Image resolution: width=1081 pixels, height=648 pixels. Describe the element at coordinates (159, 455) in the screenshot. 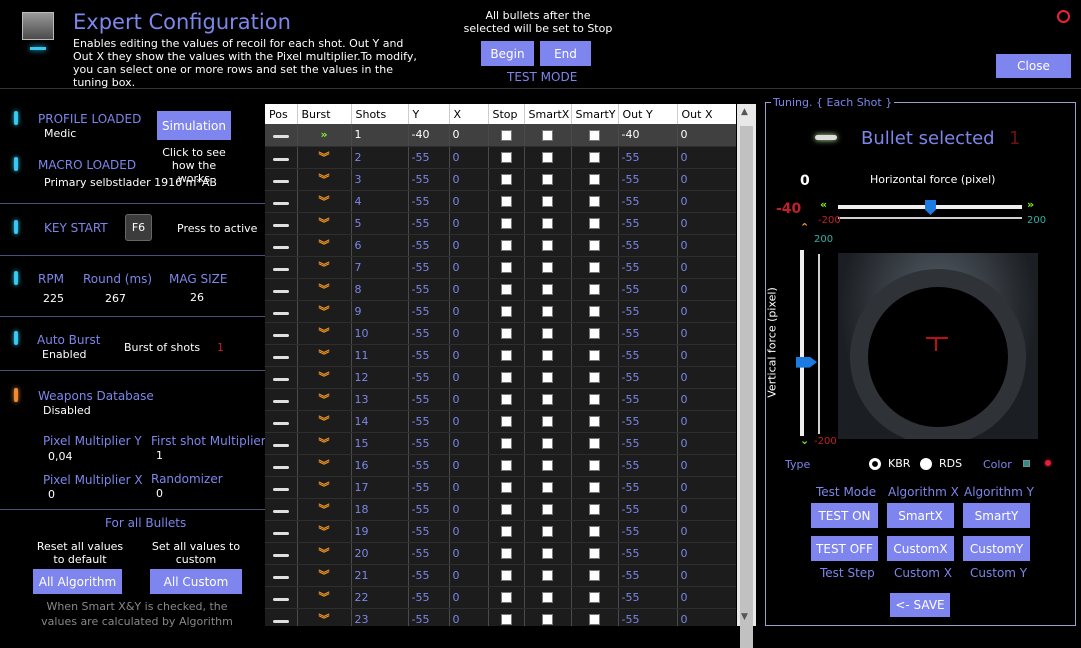

I see `first-shot-multiplier-value: 1` at that location.